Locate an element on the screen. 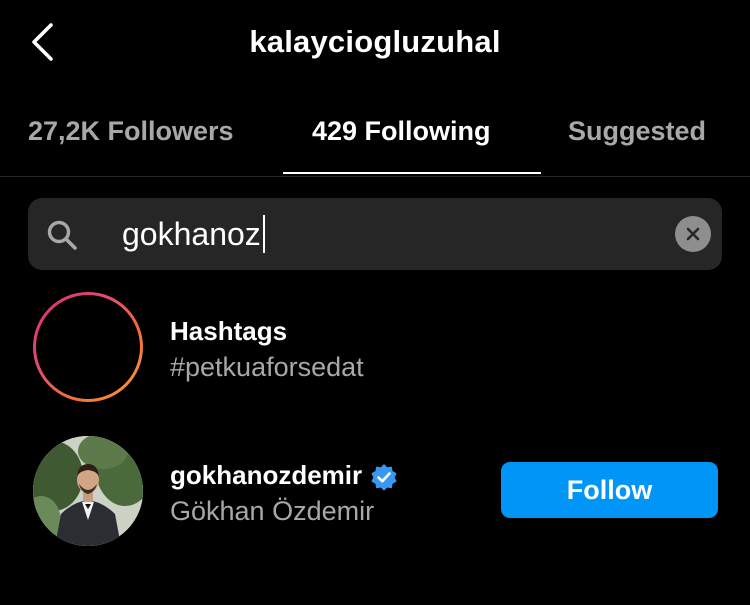  profile-photo is located at coordinates (88, 491).